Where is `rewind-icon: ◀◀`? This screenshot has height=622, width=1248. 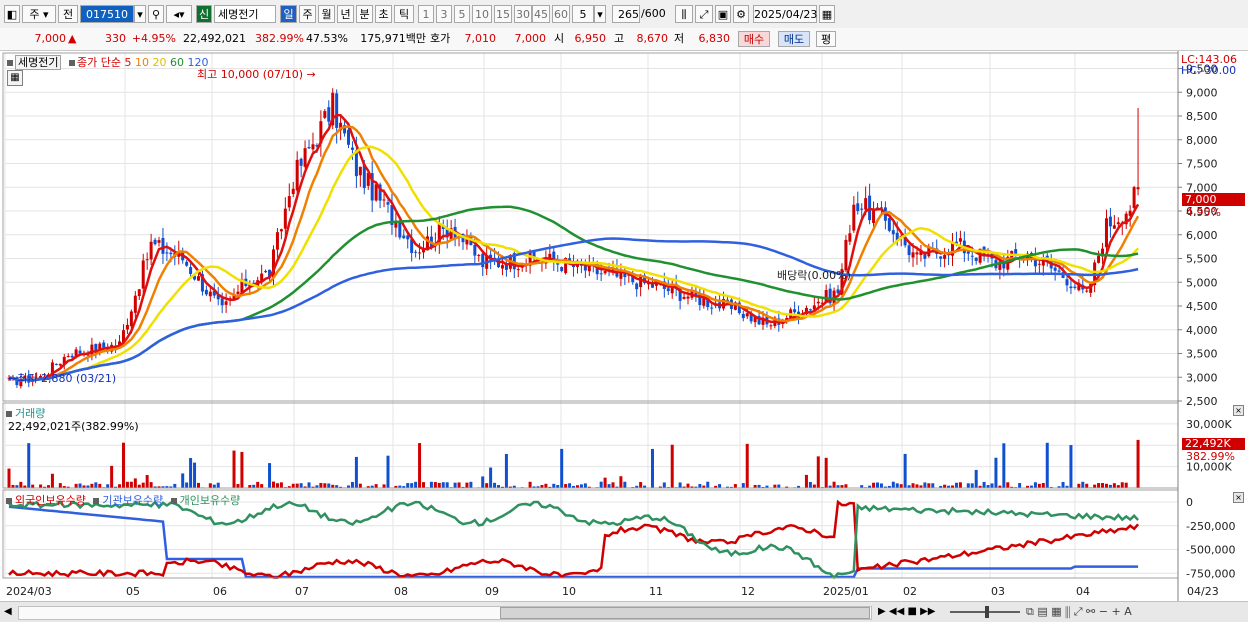
rewind-icon: ◀◀ is located at coordinates (896, 611).